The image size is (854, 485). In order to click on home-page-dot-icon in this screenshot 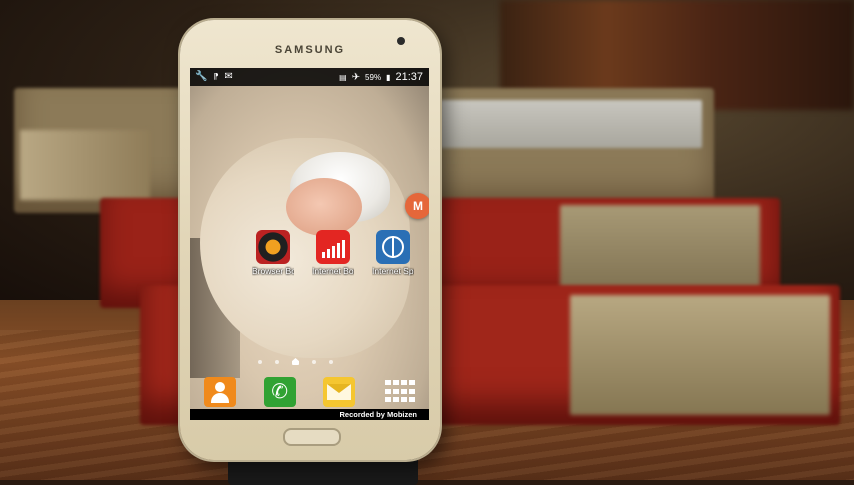, I will do `click(295, 361)`.